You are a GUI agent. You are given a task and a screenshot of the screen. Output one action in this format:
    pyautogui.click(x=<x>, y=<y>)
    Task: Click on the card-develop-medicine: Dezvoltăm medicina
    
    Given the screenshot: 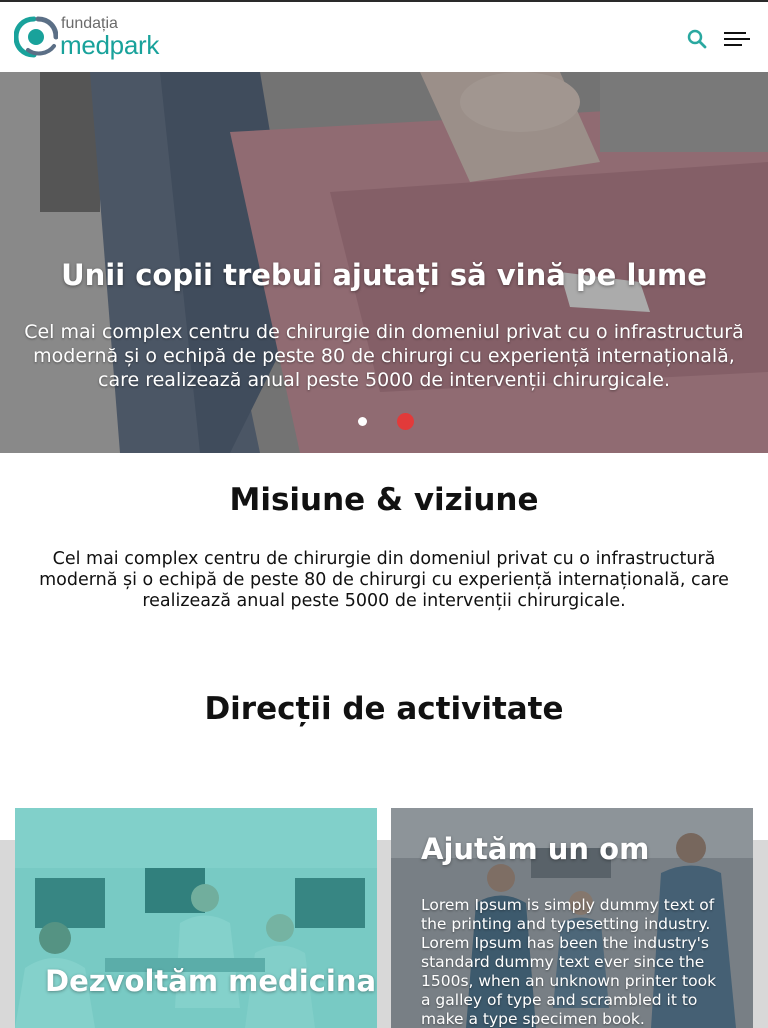 What is the action you would take?
    pyautogui.click(x=196, y=918)
    